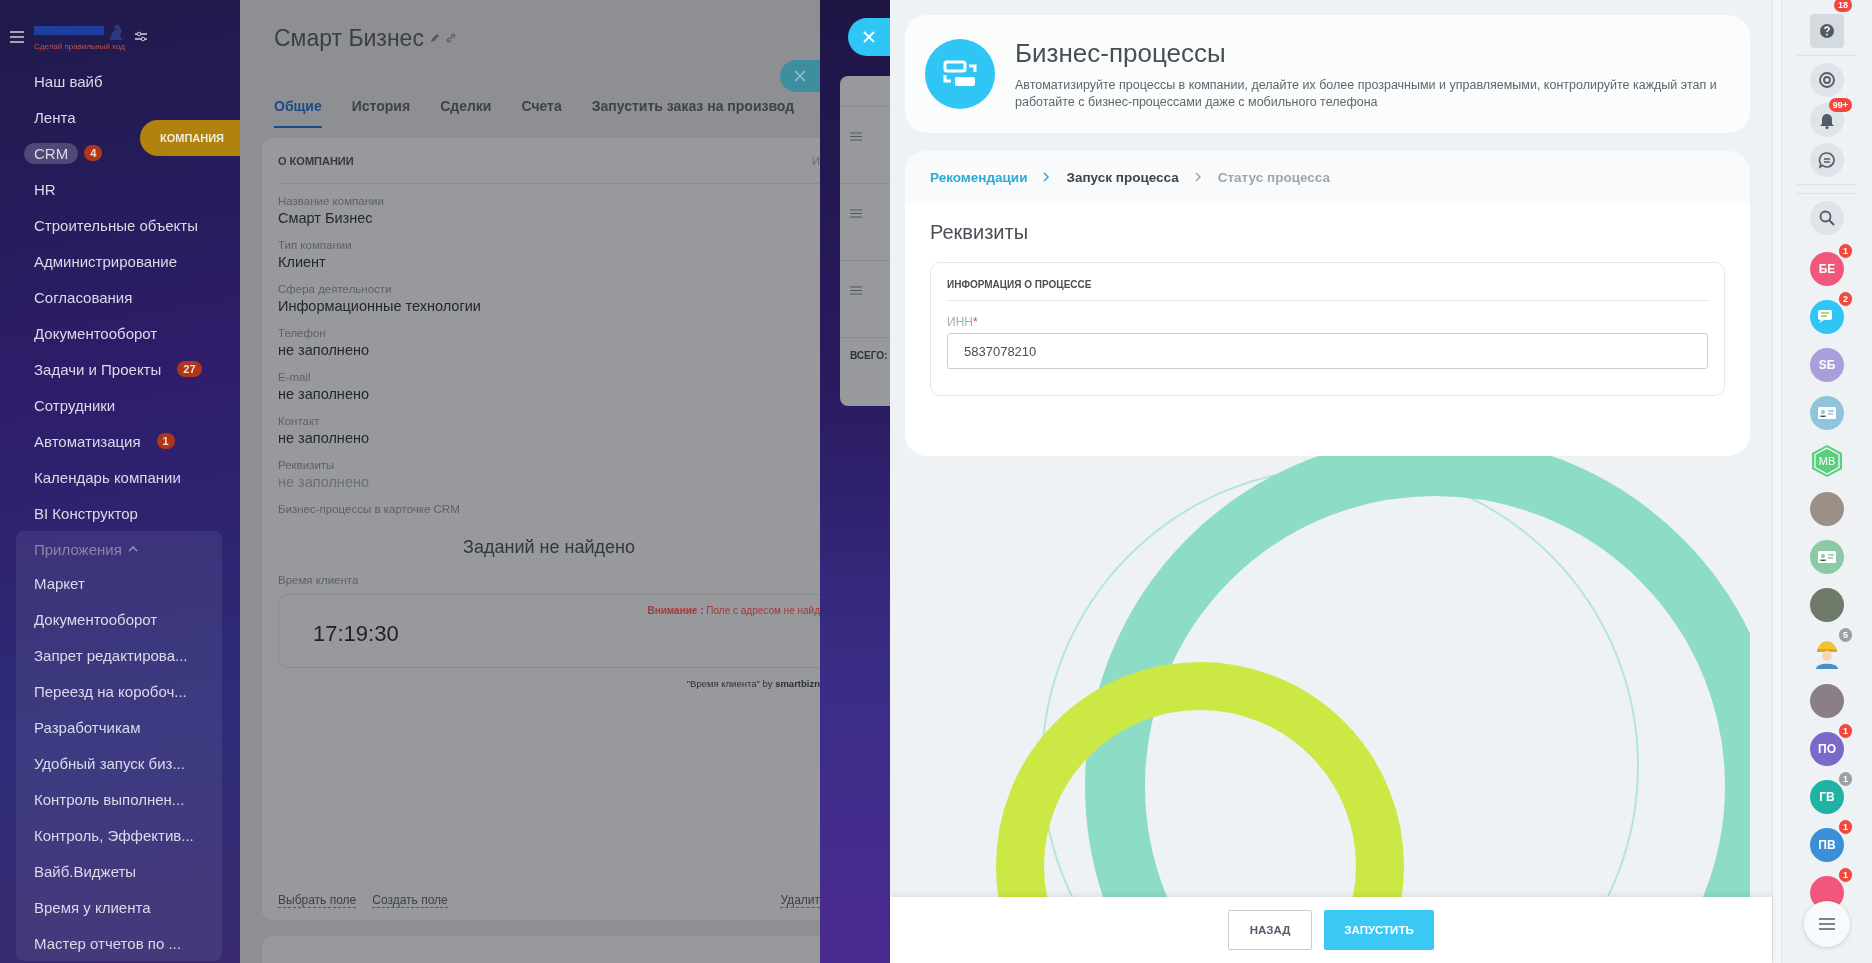 This screenshot has width=1872, height=963. Describe the element at coordinates (349, 38) in the screenshot. I see `company-title: Смарт Бизнес` at that location.